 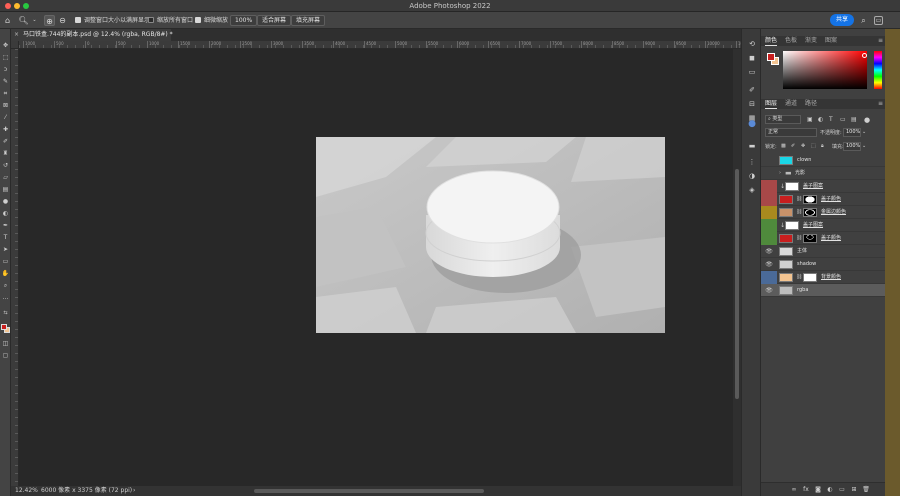 What do you see at coordinates (5, 69) in the screenshot?
I see `lasso-tool-icon: ↄ` at bounding box center [5, 69].